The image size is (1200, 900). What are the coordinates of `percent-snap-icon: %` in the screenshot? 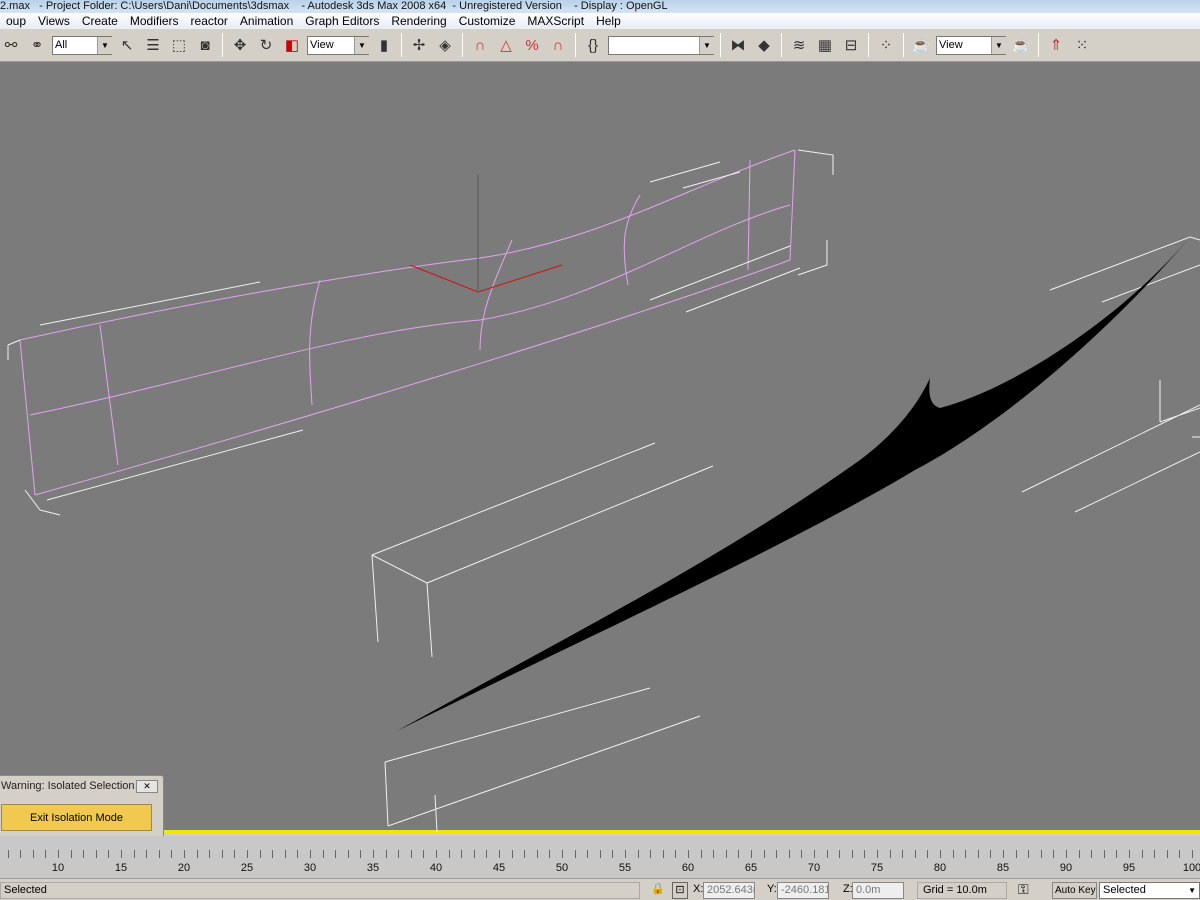 It's located at (532, 45).